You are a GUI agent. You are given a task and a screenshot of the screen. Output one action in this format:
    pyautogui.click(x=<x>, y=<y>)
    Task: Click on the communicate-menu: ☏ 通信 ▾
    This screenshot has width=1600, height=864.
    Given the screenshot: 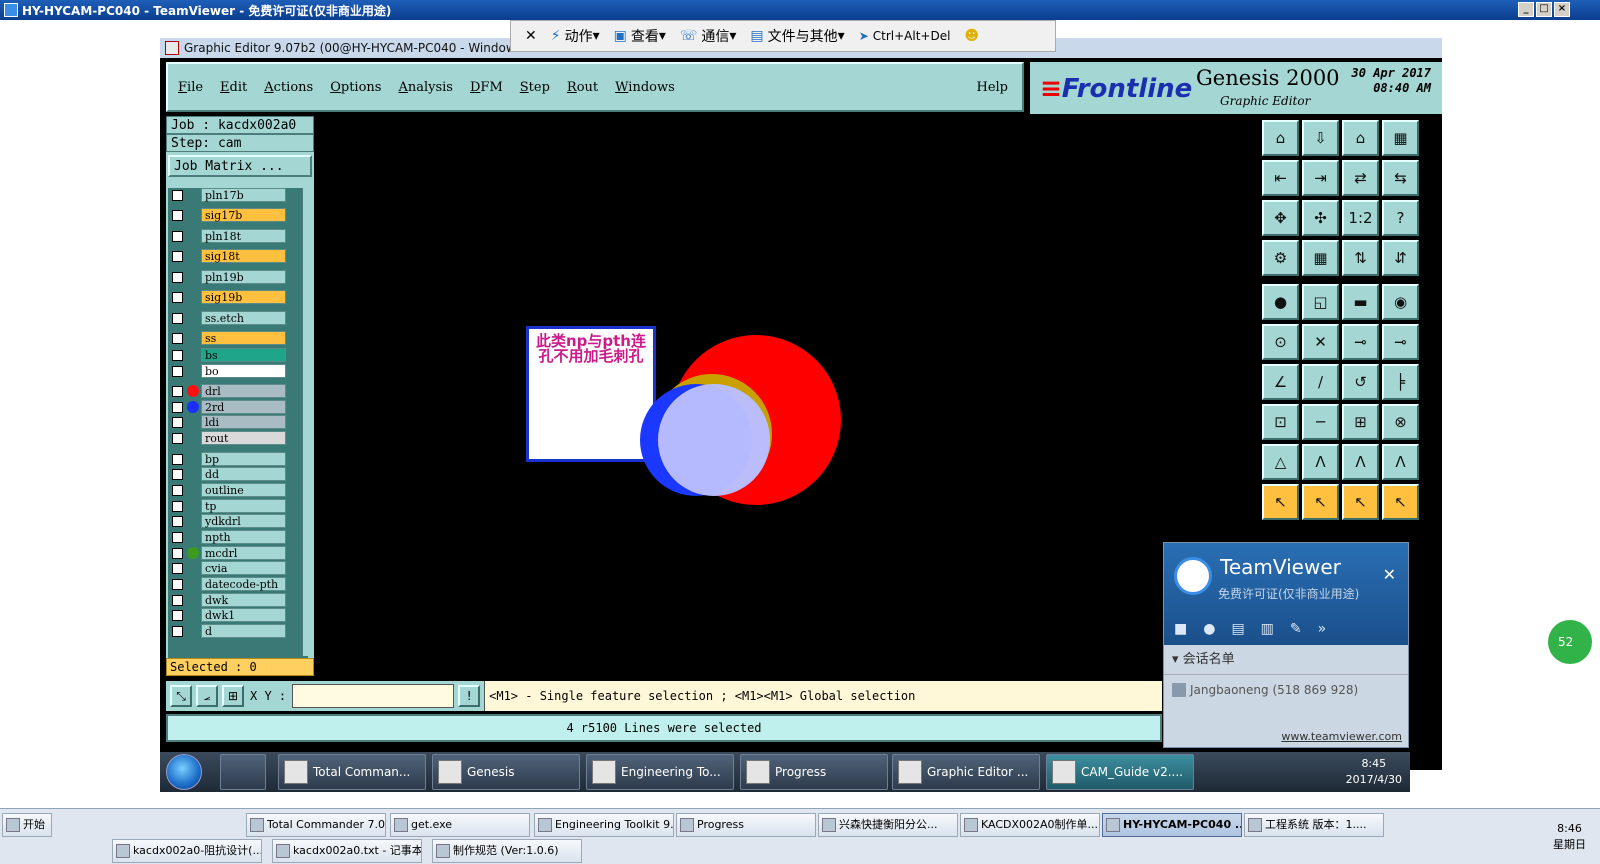 What is the action you would take?
    pyautogui.click(x=708, y=36)
    